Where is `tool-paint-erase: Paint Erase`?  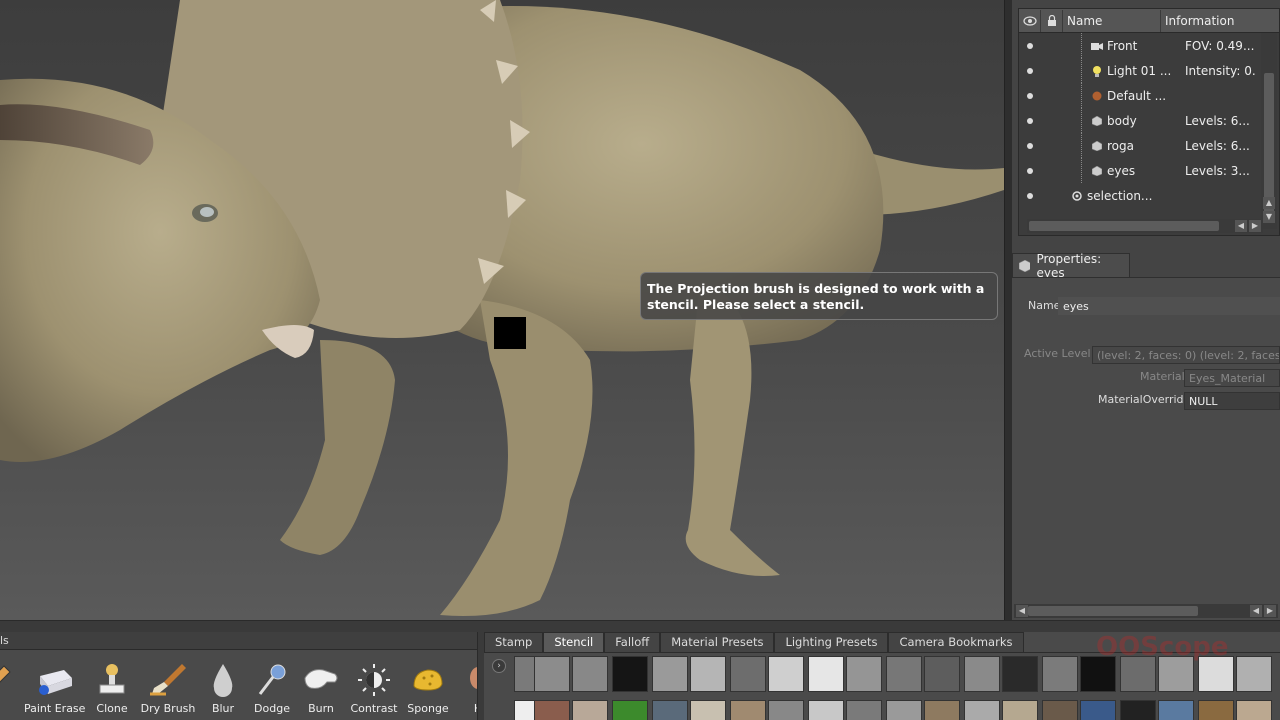 tool-paint-erase: Paint Erase is located at coordinates (54, 689).